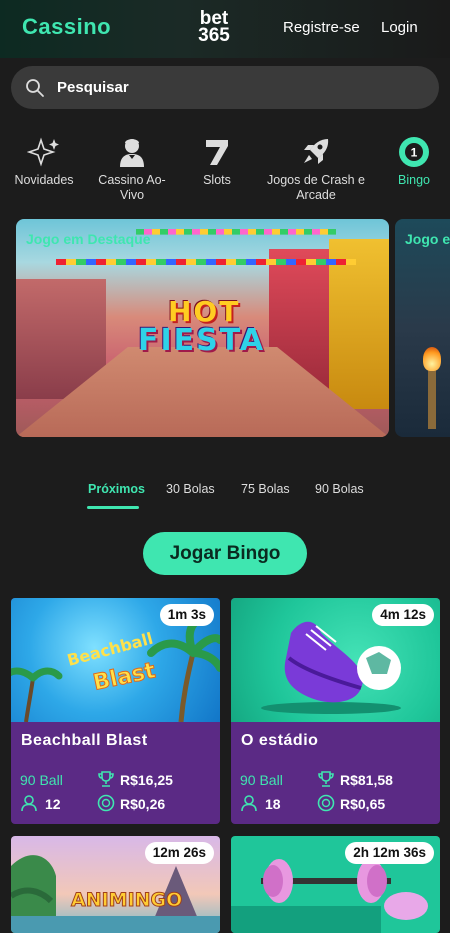 This screenshot has width=450, height=933. Describe the element at coordinates (339, 489) in the screenshot. I see `tab-90-bolas: 90 Bolas` at that location.